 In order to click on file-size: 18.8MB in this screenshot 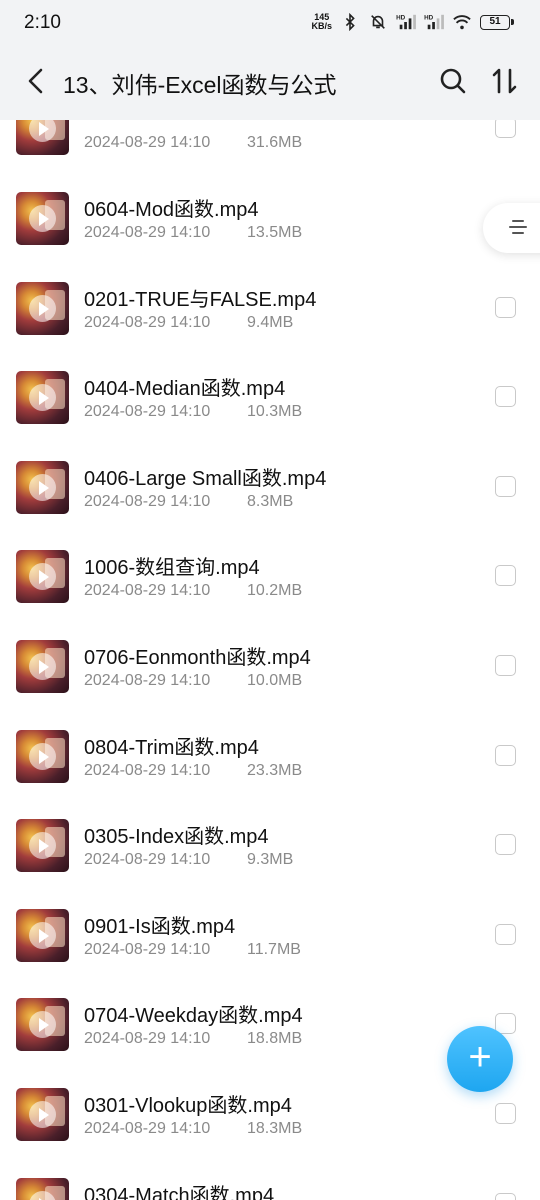, I will do `click(275, 1039)`.